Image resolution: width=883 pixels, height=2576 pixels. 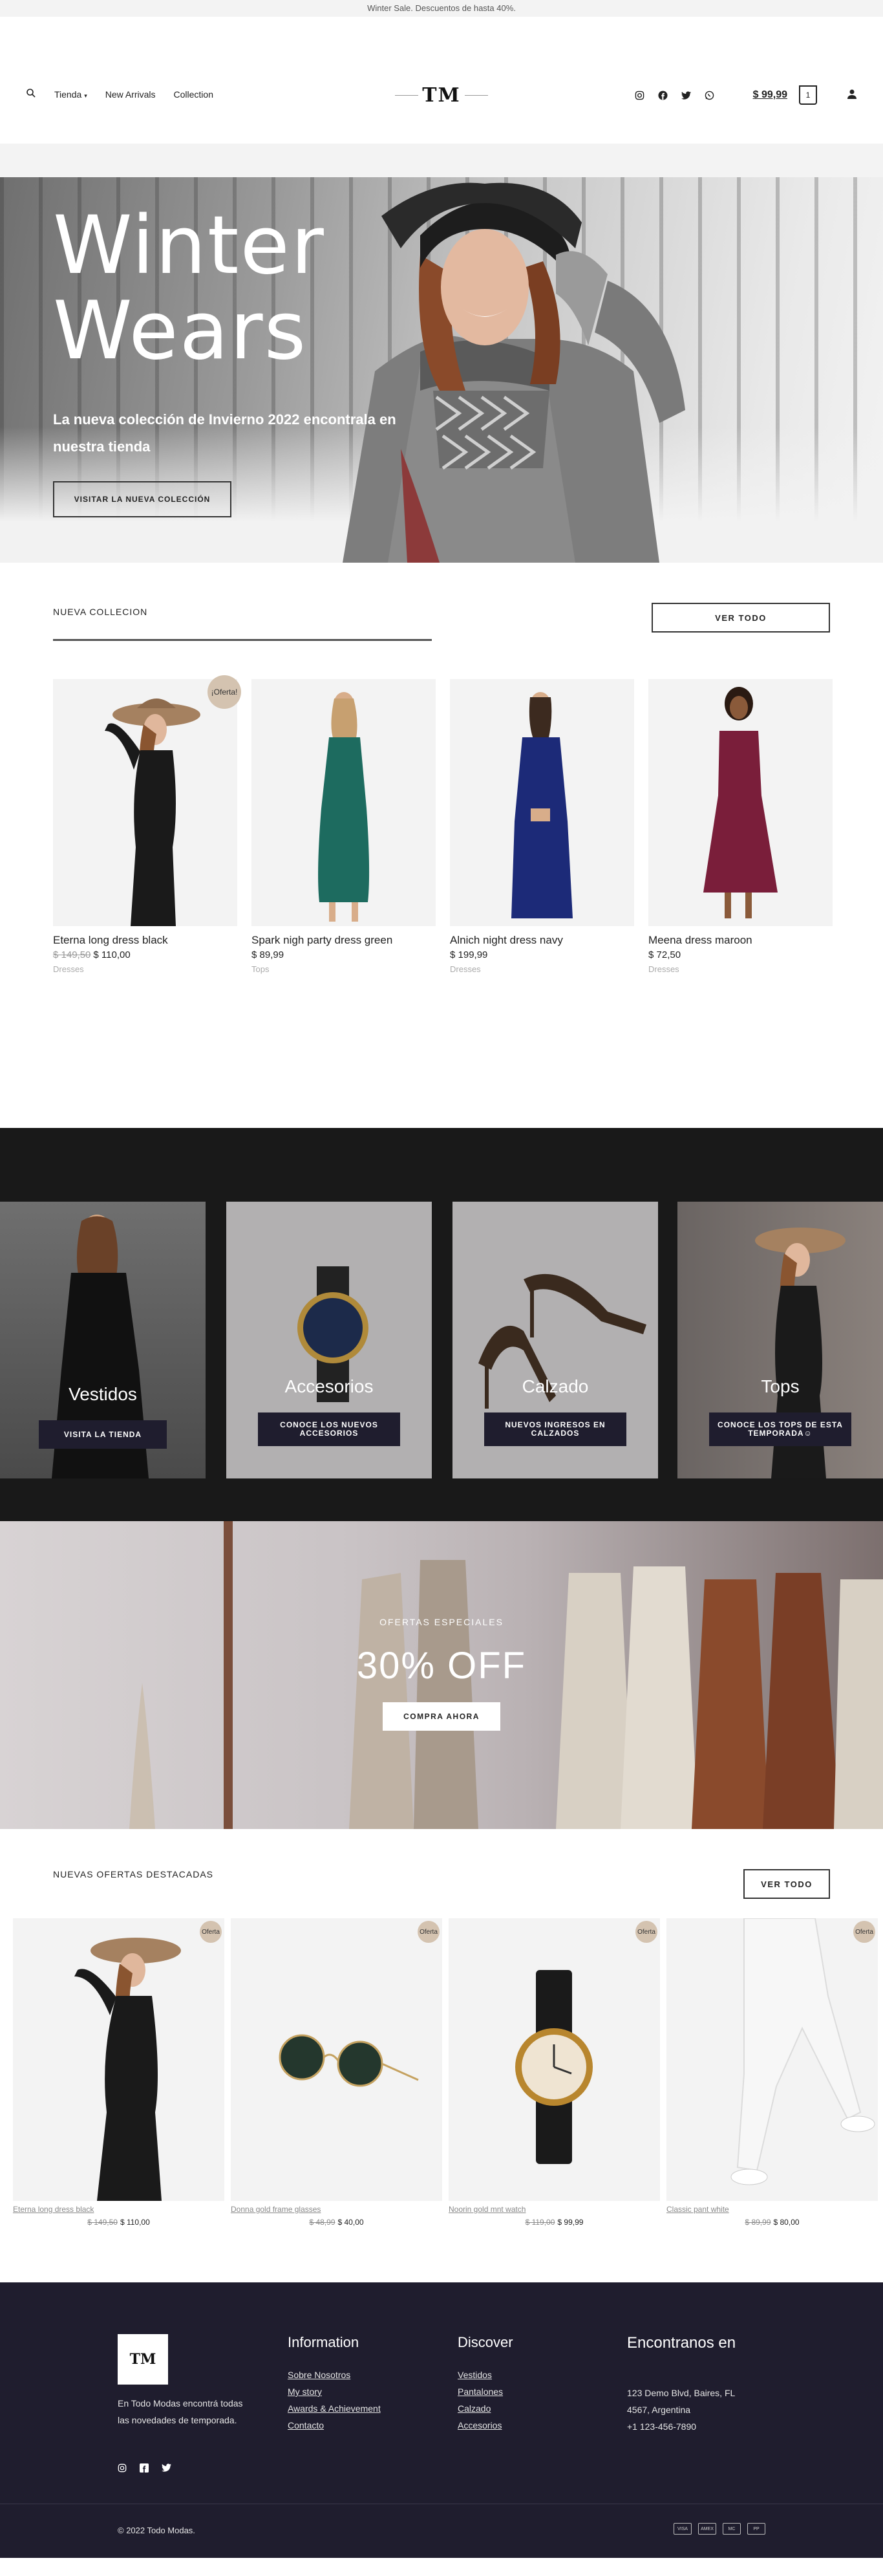 What do you see at coordinates (70, 94) in the screenshot?
I see `nav-tienda: Tienda ▾` at bounding box center [70, 94].